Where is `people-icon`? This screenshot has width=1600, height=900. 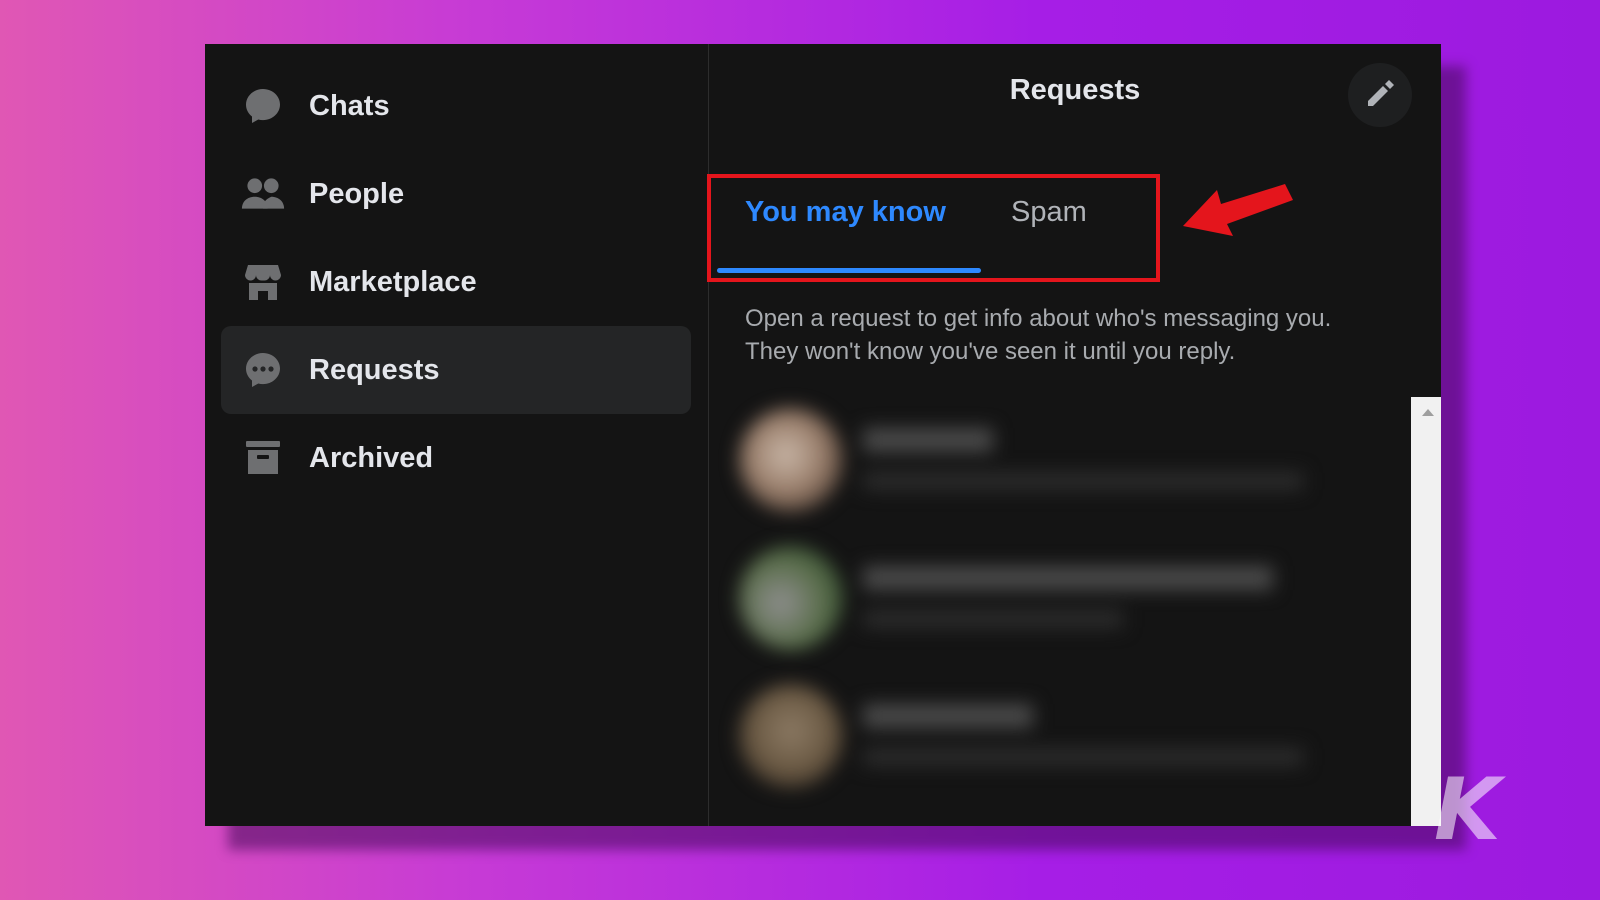 people-icon is located at coordinates (263, 194).